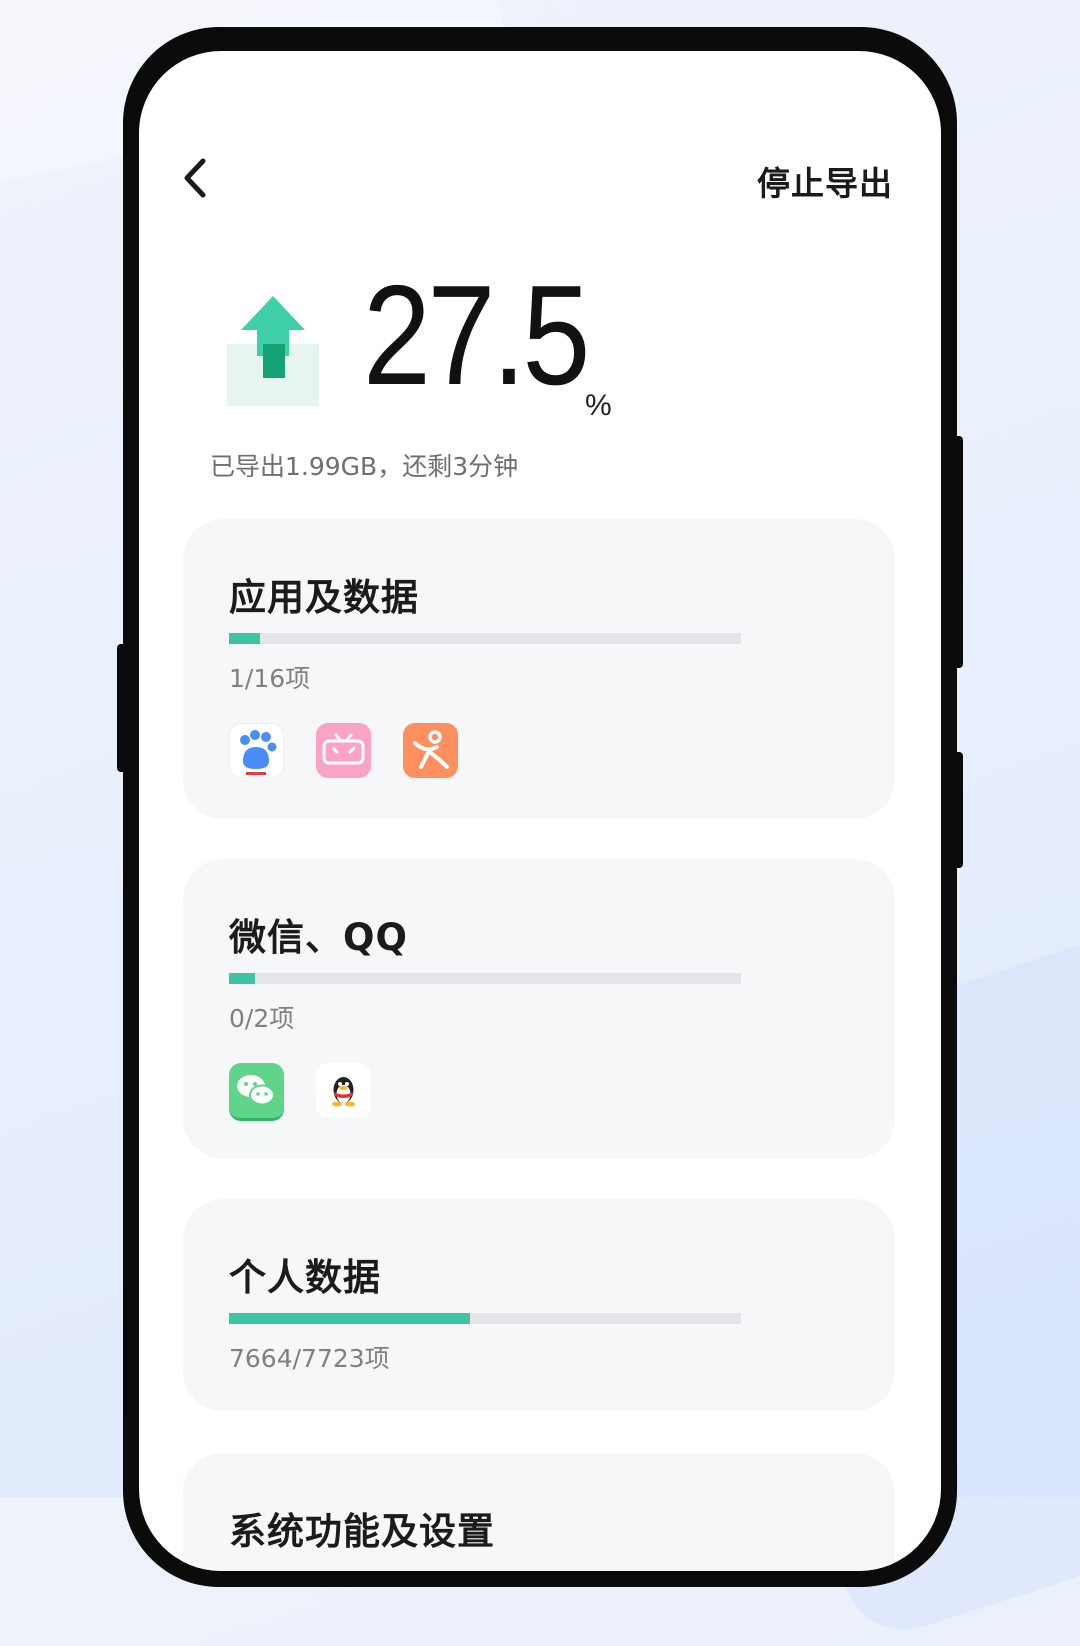 The width and height of the screenshot is (1080, 1646). I want to click on item-count: 7664/7723项, so click(309, 1358).